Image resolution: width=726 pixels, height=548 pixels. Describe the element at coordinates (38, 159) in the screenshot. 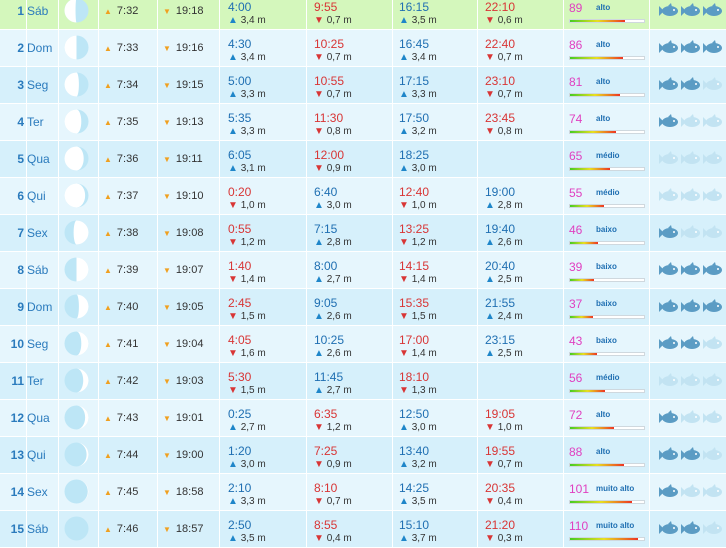

I see `weekday: Qua` at that location.